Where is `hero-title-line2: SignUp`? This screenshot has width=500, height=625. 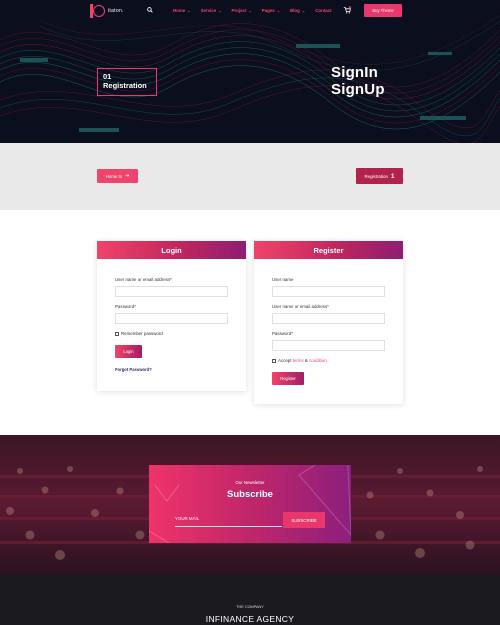 hero-title-line2: SignUp is located at coordinates (358, 89).